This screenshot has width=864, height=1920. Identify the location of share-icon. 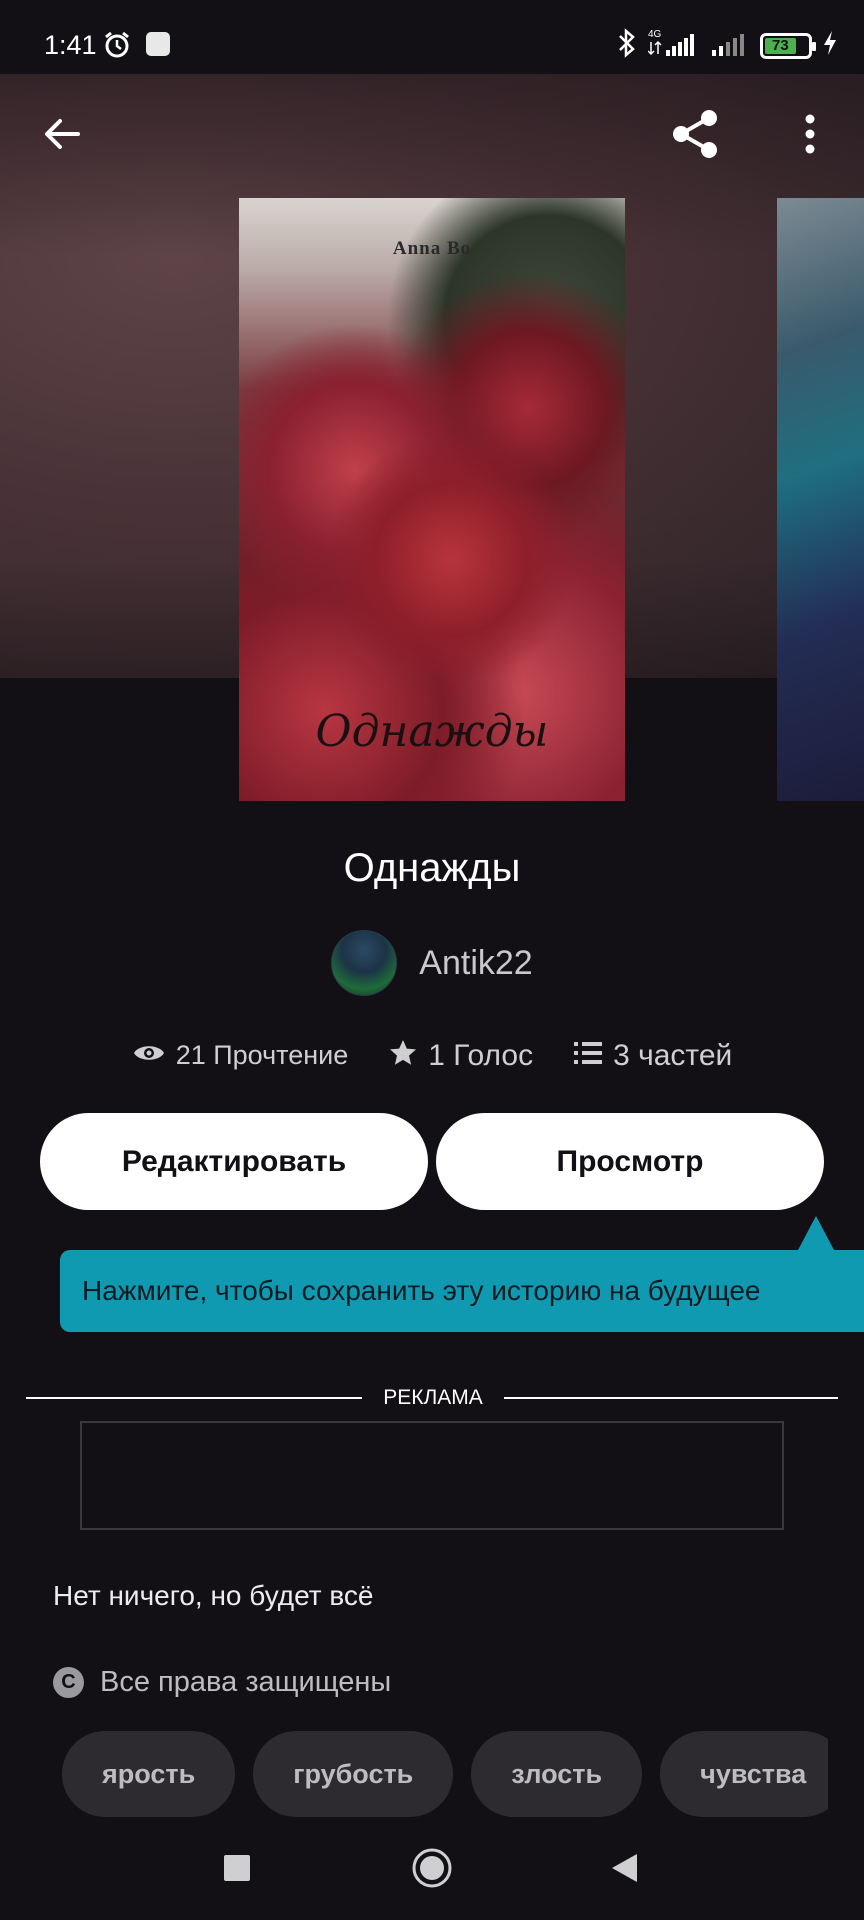
(696, 136).